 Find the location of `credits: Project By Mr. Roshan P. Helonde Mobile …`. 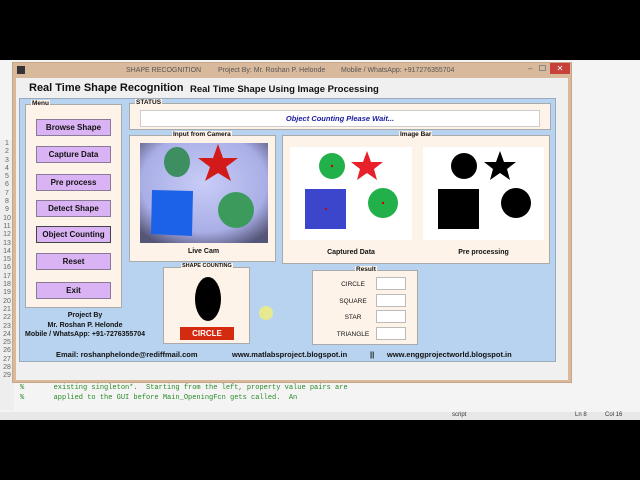

credits: Project By Mr. Roshan P. Helonde Mobile … is located at coordinates (85, 325).